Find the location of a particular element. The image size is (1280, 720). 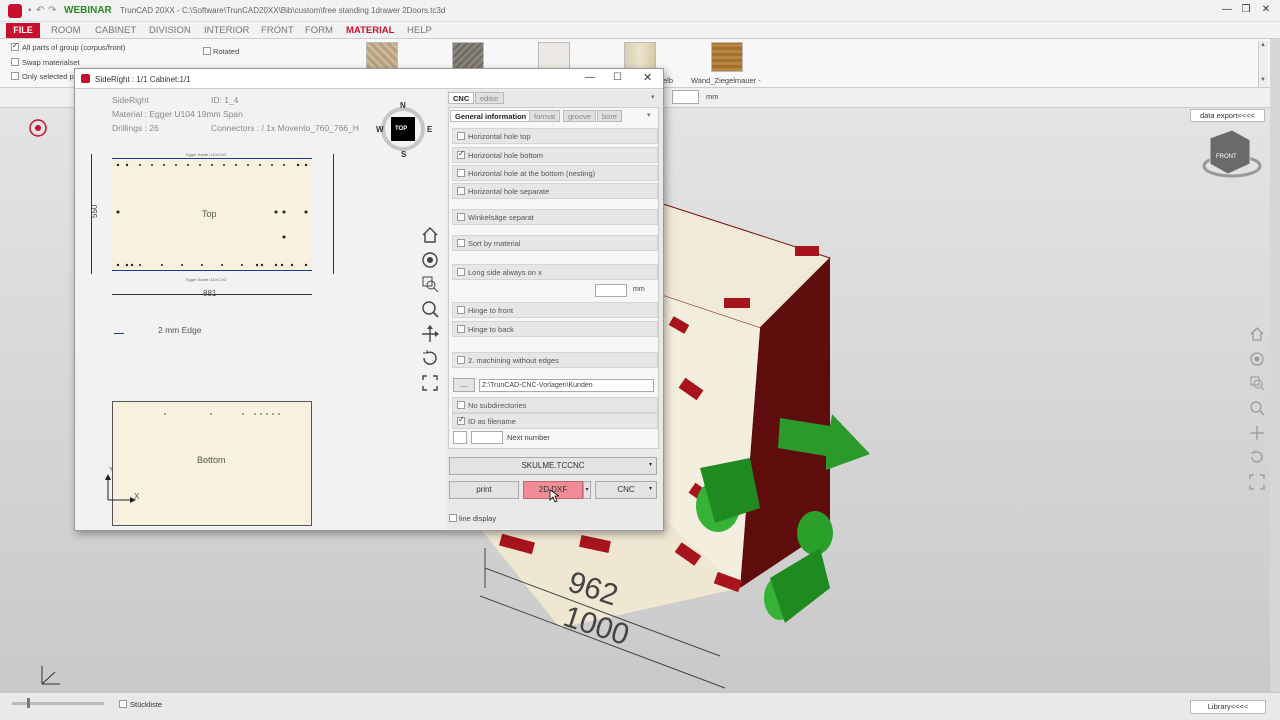

swatch-label-ziegel: Wand_Ziegelmauer - is located at coordinates (726, 80).